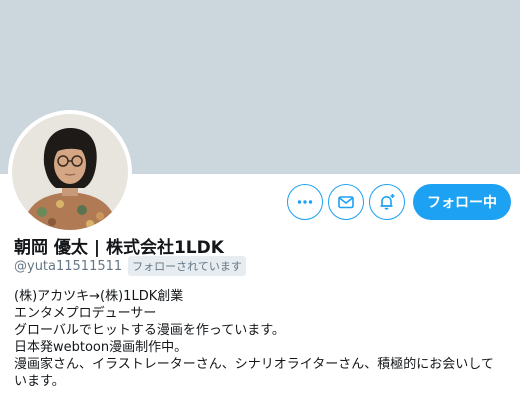  I want to click on more-button, so click(305, 202).